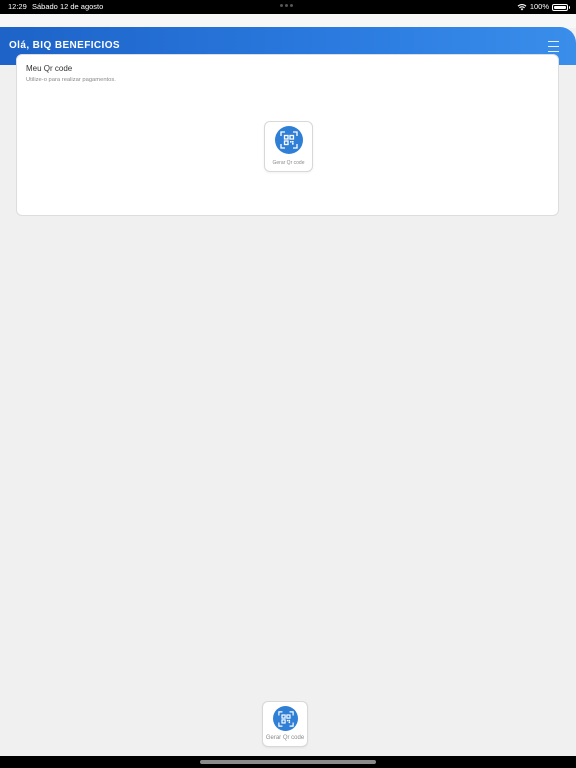 This screenshot has width=576, height=768. What do you see at coordinates (285, 738) in the screenshot?
I see `bottom-generate-qr-label: Gerar Qr code` at bounding box center [285, 738].